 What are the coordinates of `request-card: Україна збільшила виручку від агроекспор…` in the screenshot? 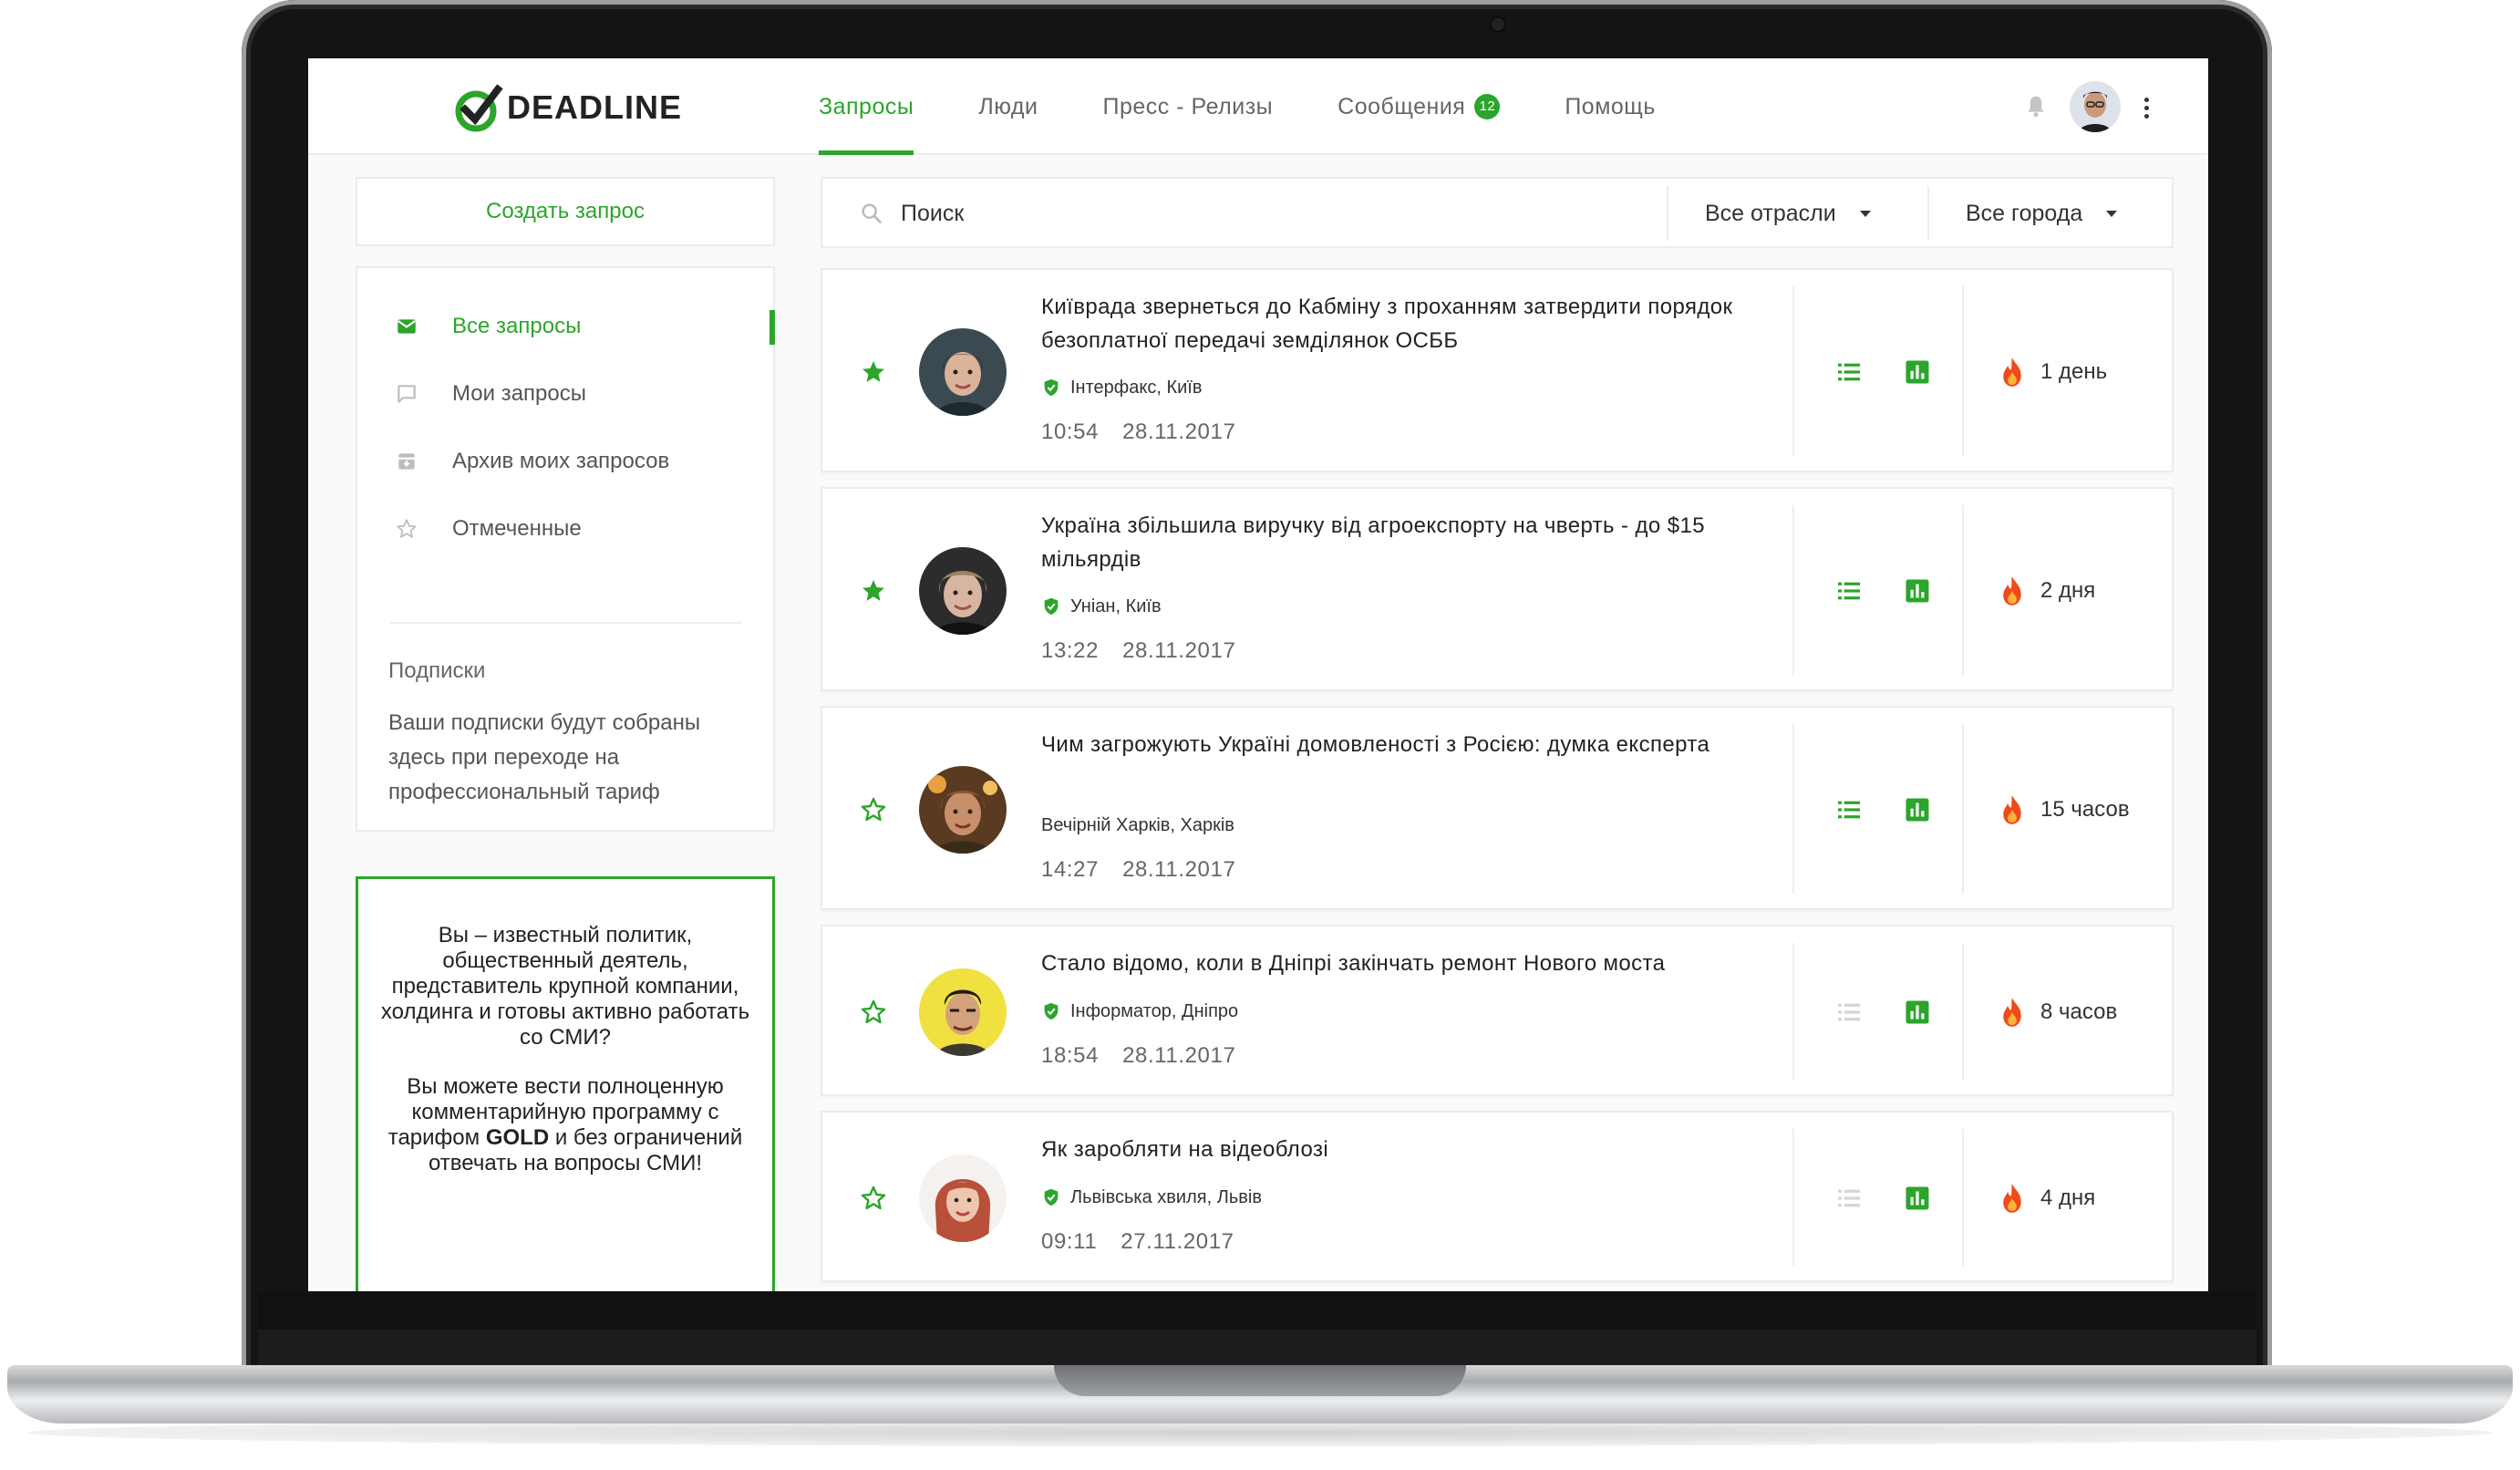 It's located at (1497, 589).